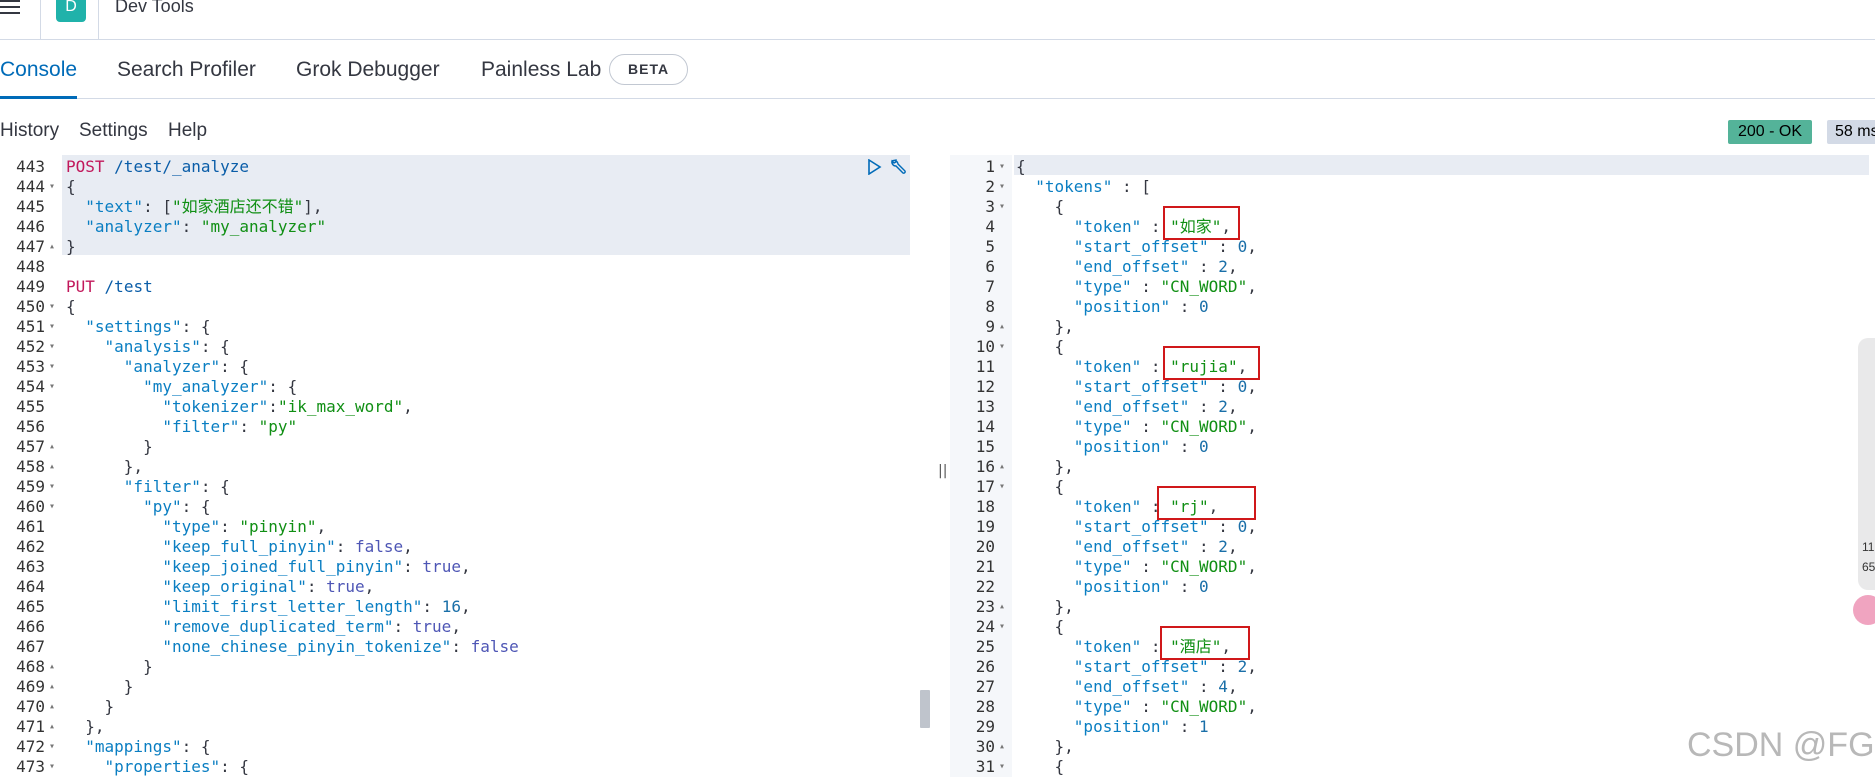 The image size is (1875, 777). What do you see at coordinates (1211, 363) in the screenshot?
I see `annotation-box` at bounding box center [1211, 363].